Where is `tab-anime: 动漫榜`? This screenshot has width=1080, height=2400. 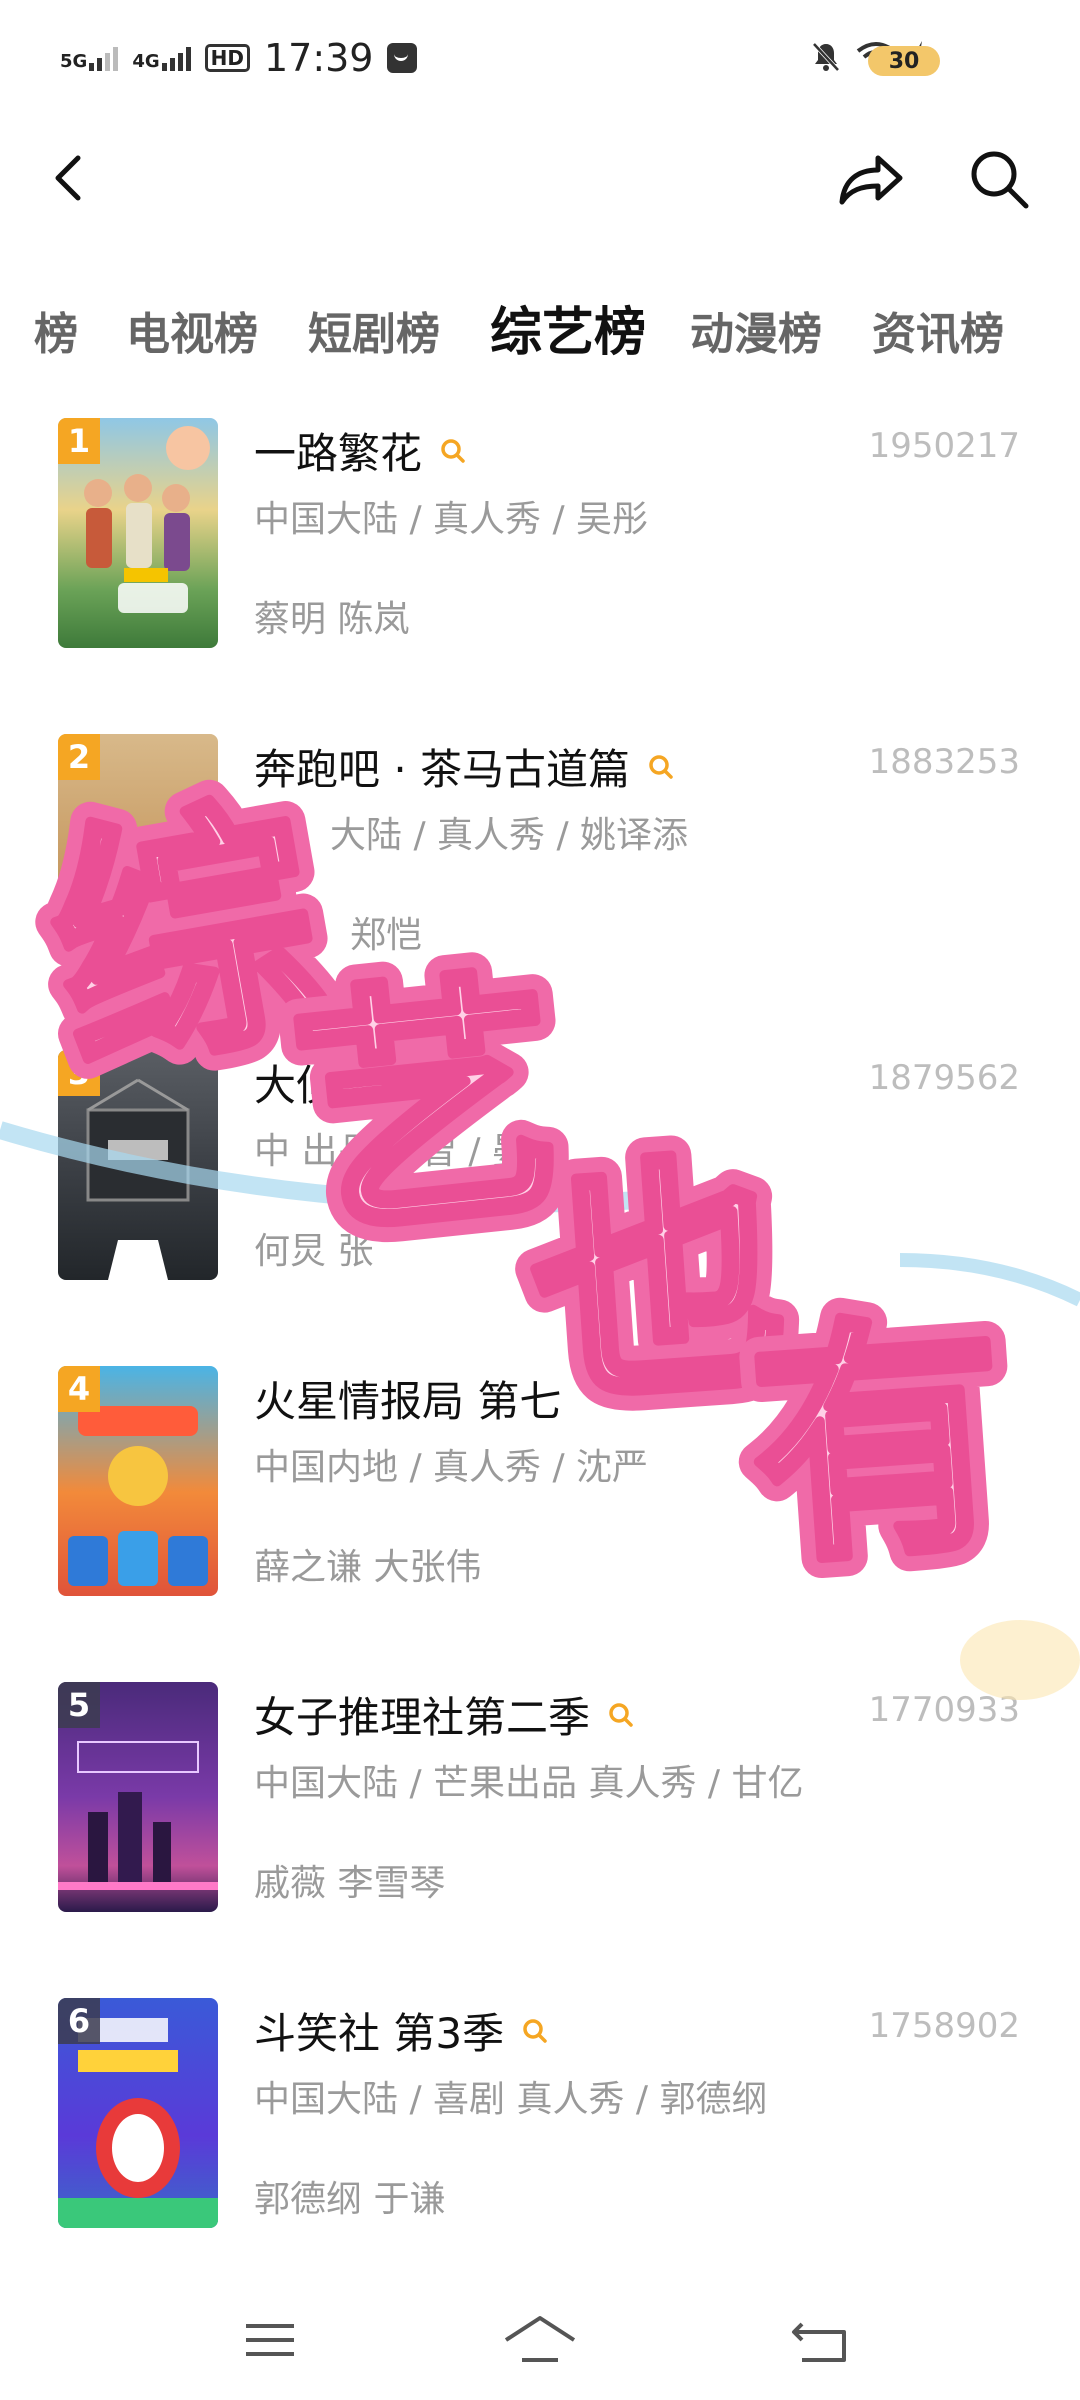 tab-anime: 动漫榜 is located at coordinates (756, 330).